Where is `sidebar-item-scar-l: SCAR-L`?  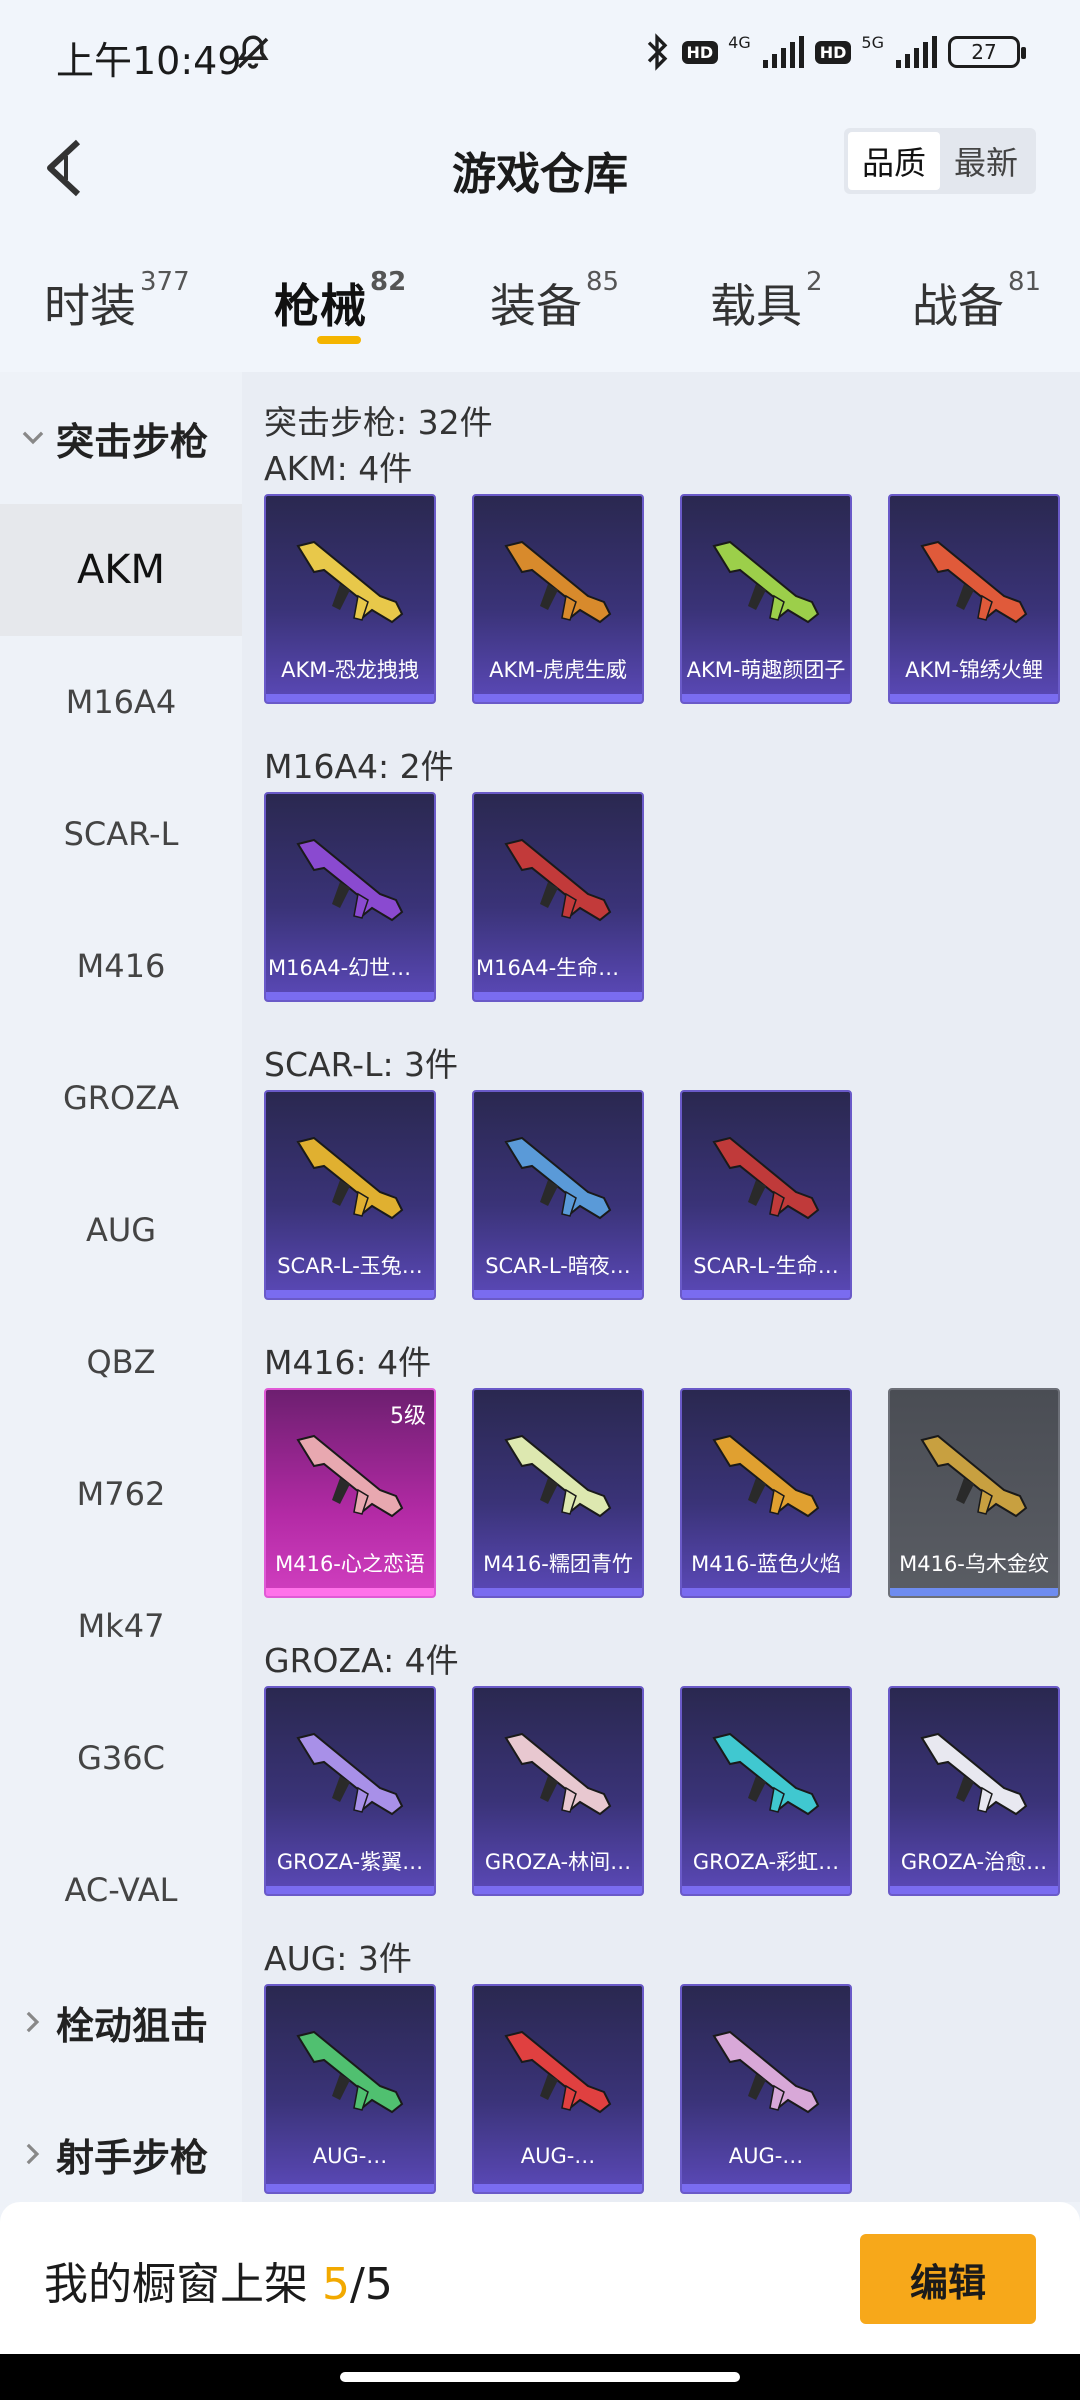 sidebar-item-scar-l: SCAR-L is located at coordinates (121, 834).